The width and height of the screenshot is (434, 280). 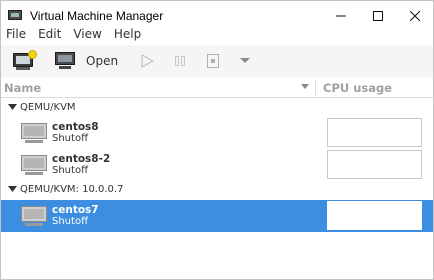 What do you see at coordinates (49, 34) in the screenshot?
I see `menu-edit: Edit` at bounding box center [49, 34].